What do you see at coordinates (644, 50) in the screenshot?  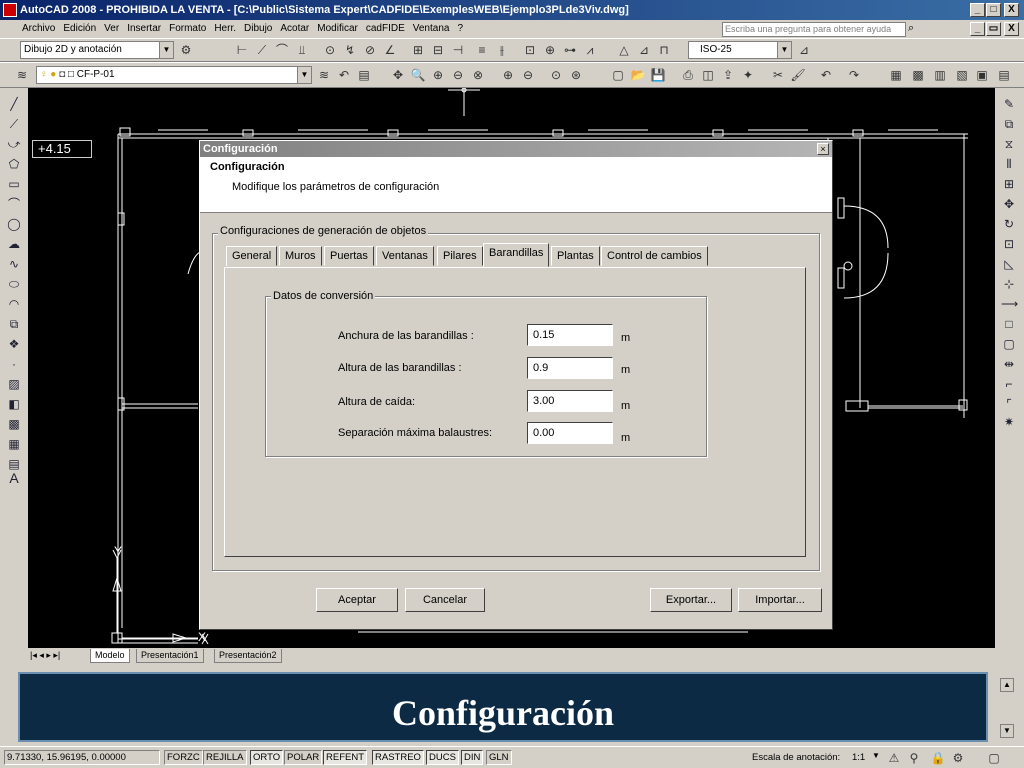 I see `dimension-text-edit-icon: ⊿` at bounding box center [644, 50].